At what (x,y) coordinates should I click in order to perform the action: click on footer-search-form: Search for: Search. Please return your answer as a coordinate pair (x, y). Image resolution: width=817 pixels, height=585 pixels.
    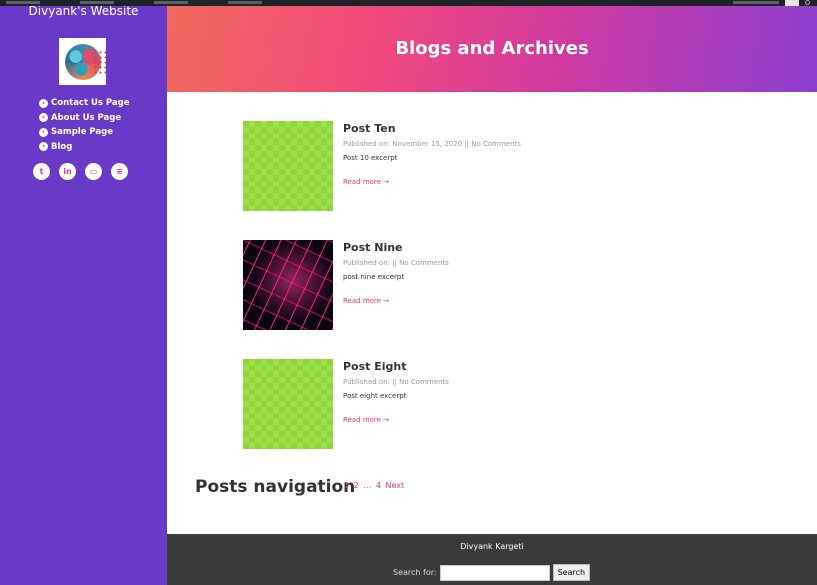
    Looking at the image, I should click on (492, 572).